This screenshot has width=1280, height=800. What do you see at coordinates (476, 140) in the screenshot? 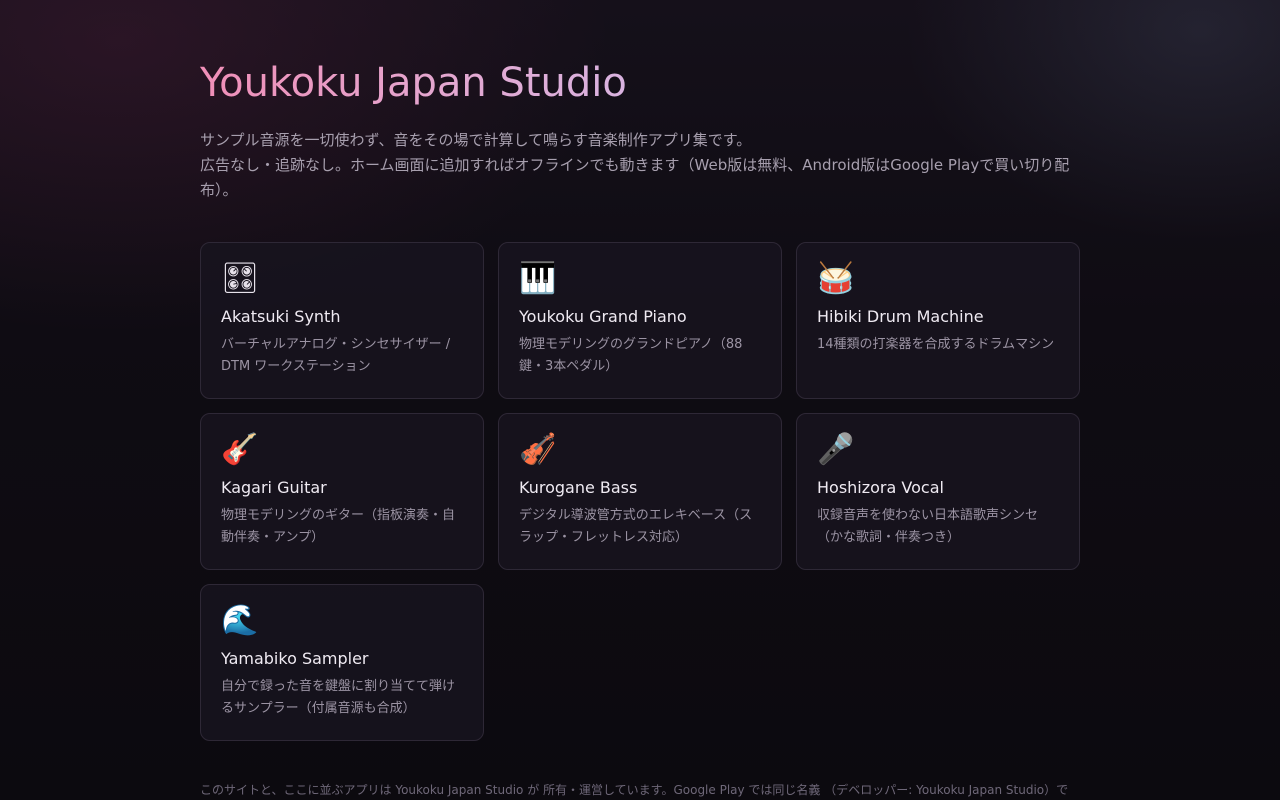
I see `intro-line-1: サンプル音源を一切使わず、音をその場で計算して鳴らす音楽制作アプリ集です。` at bounding box center [476, 140].